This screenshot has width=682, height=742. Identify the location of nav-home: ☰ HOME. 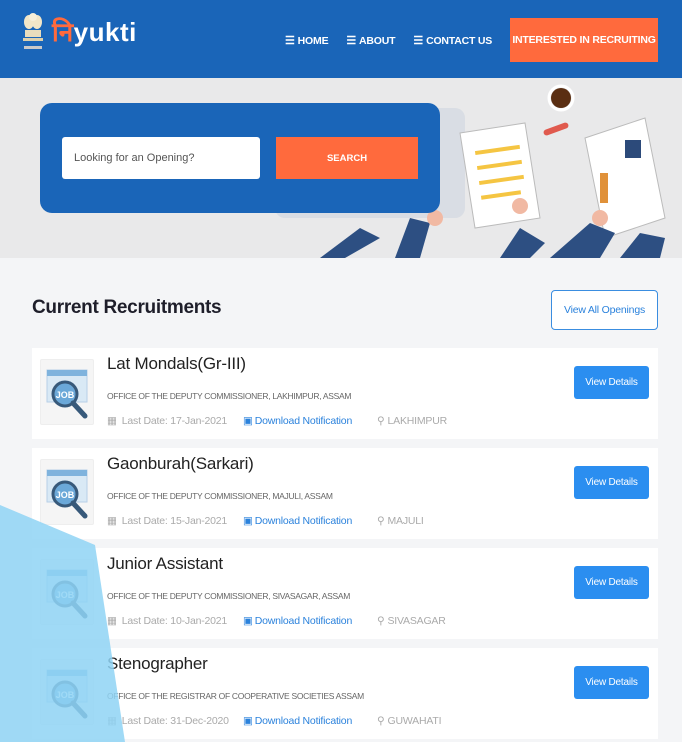
(307, 41).